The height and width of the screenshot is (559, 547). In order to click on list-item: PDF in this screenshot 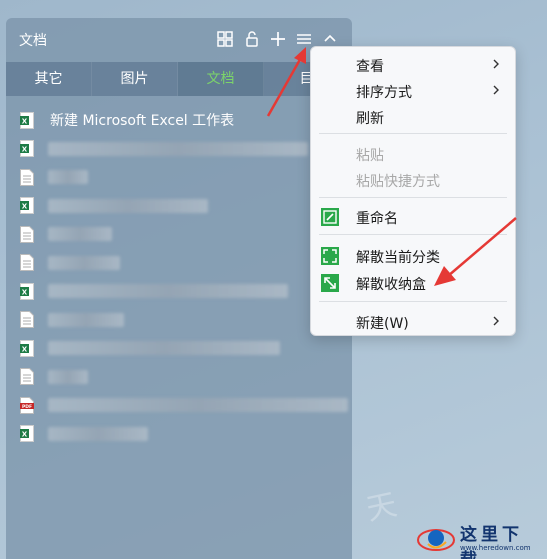, I will do `click(179, 405)`.